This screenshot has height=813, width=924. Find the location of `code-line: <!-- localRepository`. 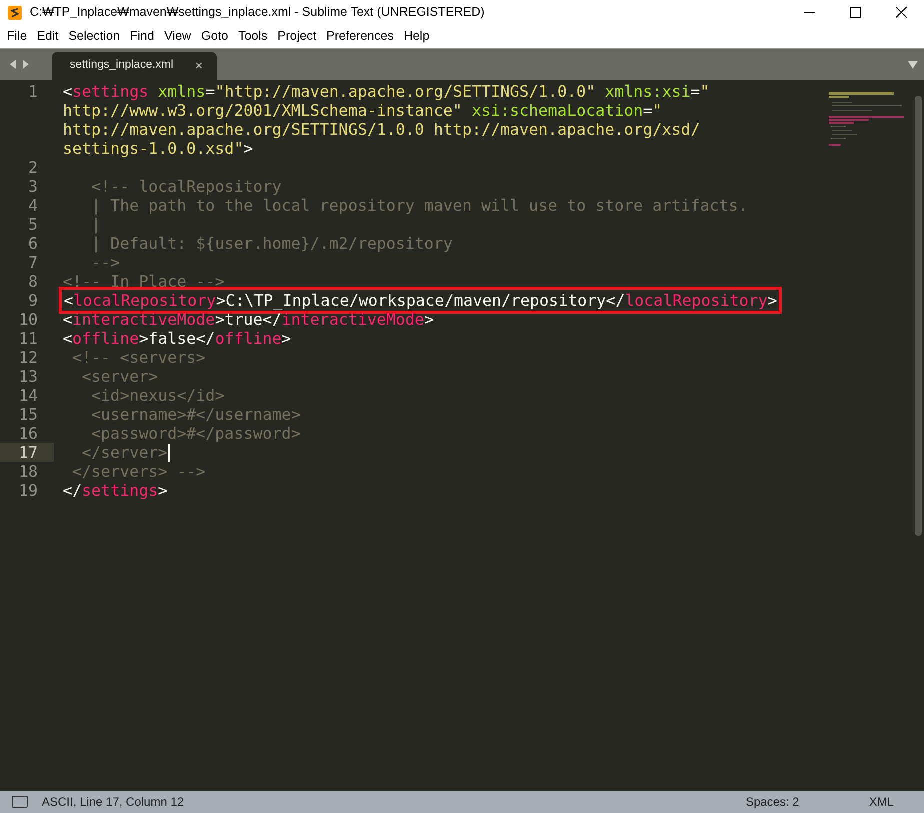

code-line: <!-- localRepository is located at coordinates (186, 186).